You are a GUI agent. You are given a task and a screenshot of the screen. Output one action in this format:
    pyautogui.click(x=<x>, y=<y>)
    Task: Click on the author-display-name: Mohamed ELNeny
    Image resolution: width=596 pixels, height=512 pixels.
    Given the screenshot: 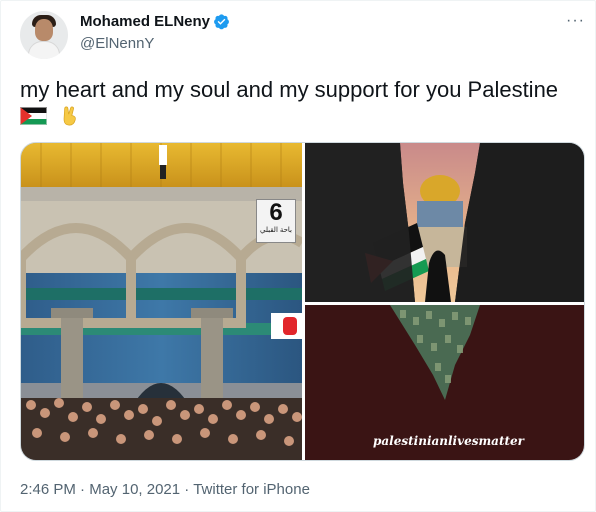 What is the action you would take?
    pyautogui.click(x=145, y=21)
    